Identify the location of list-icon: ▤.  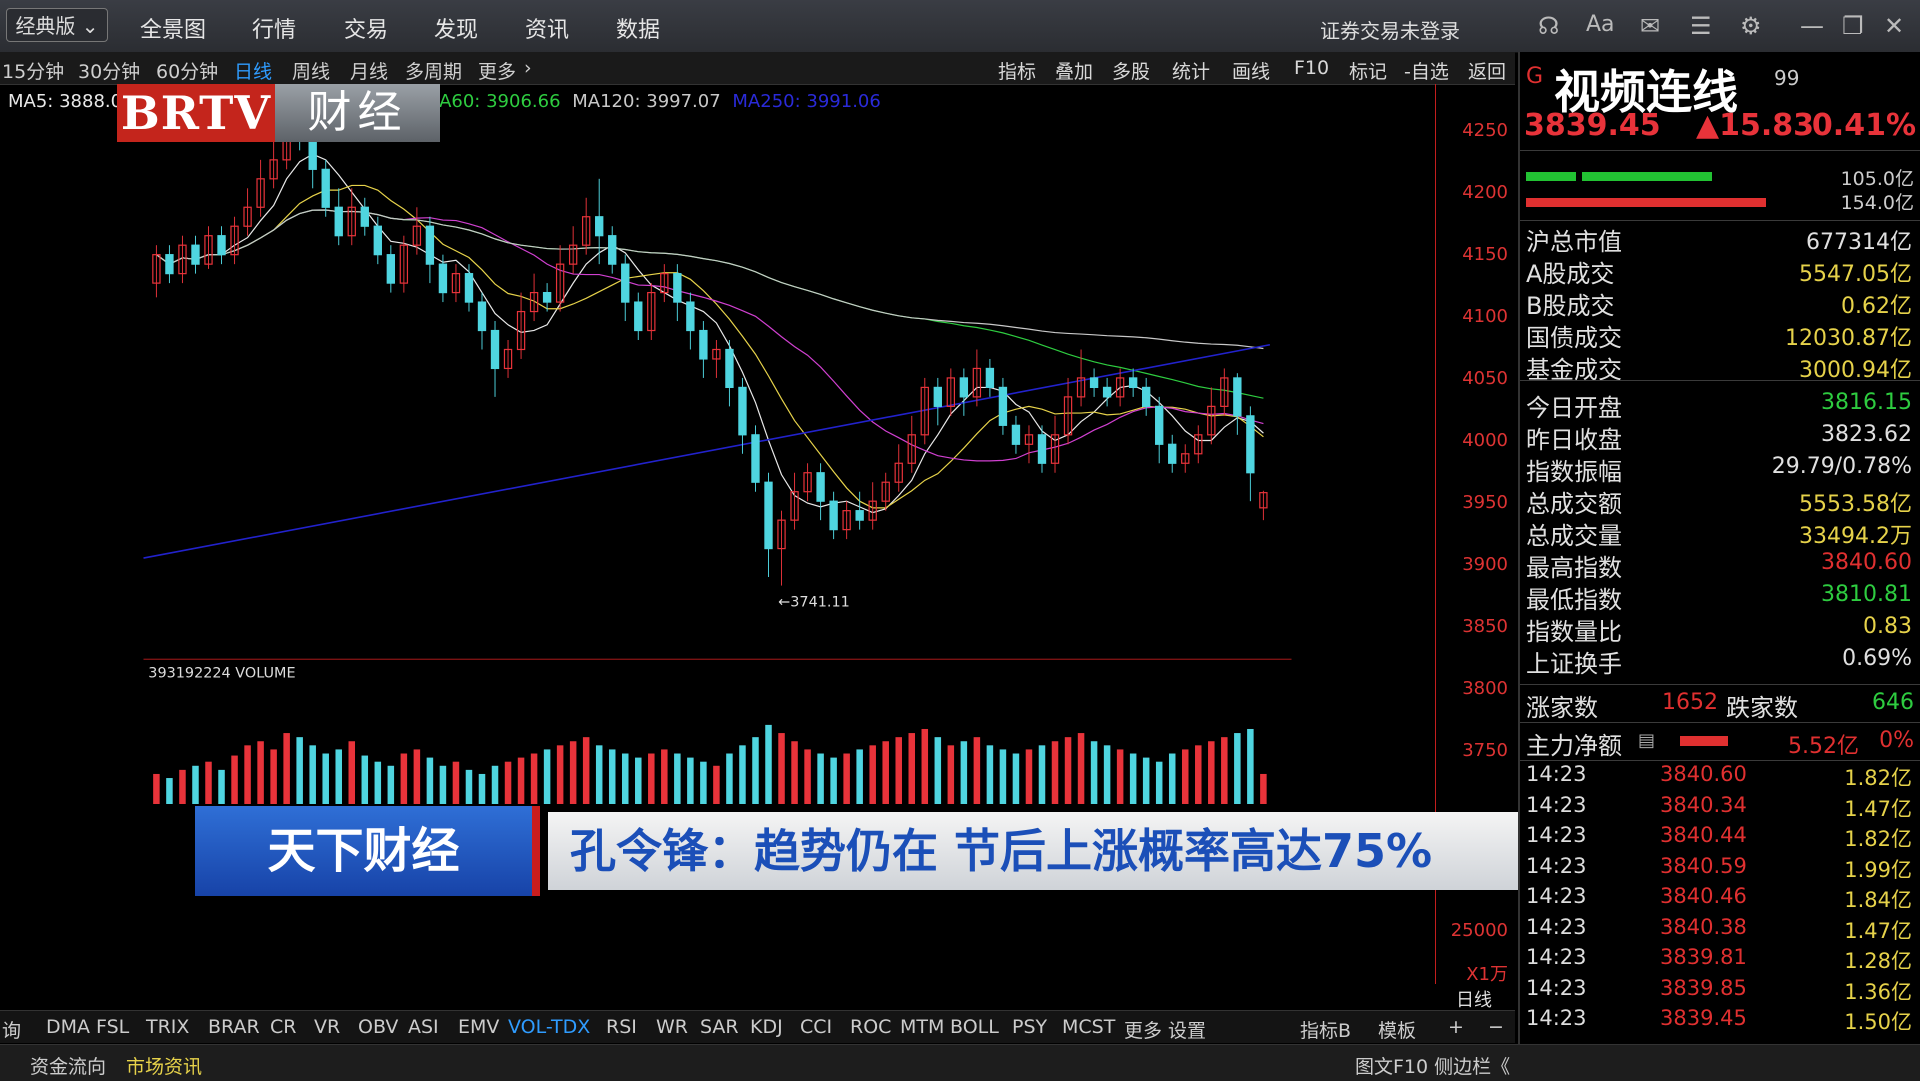
(1646, 740).